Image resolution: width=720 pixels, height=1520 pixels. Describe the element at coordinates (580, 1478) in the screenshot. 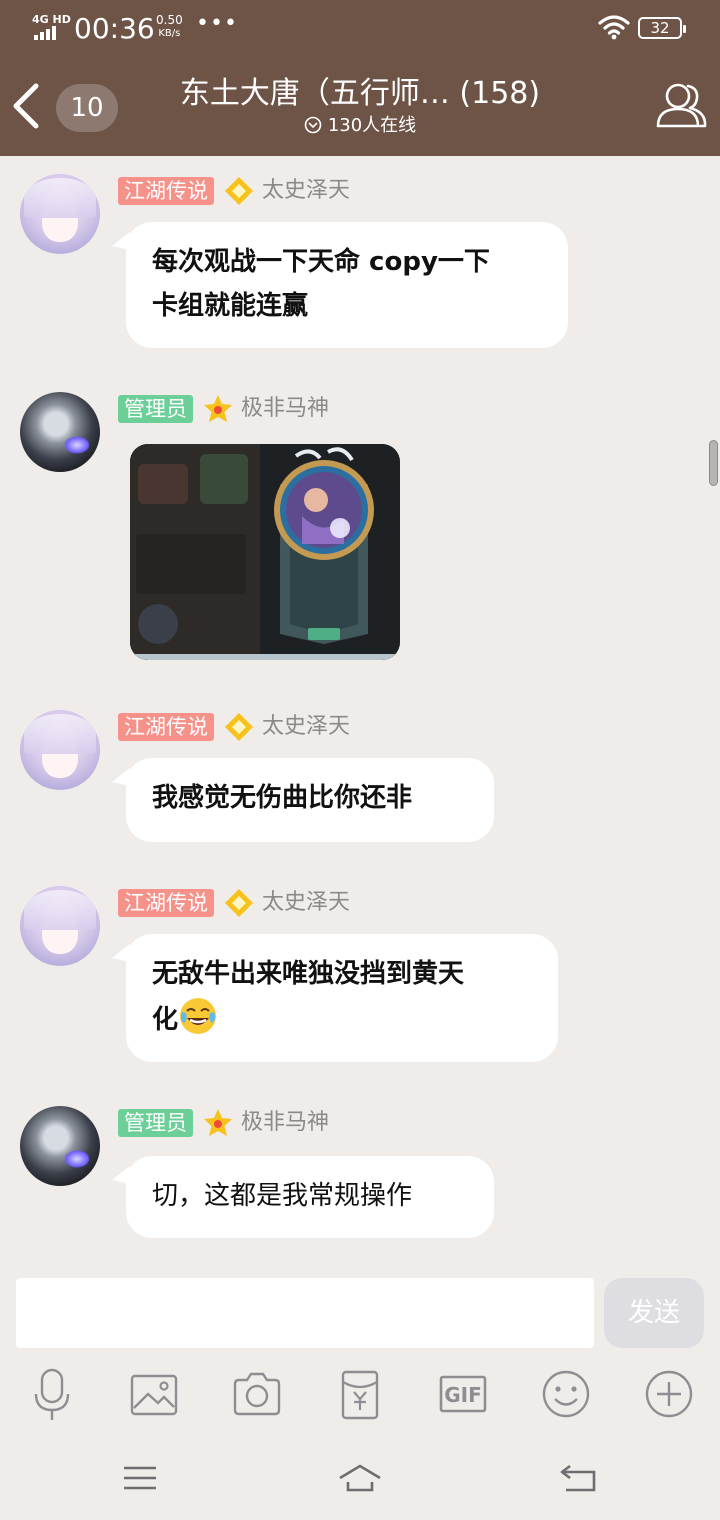

I see `back-icon` at that location.